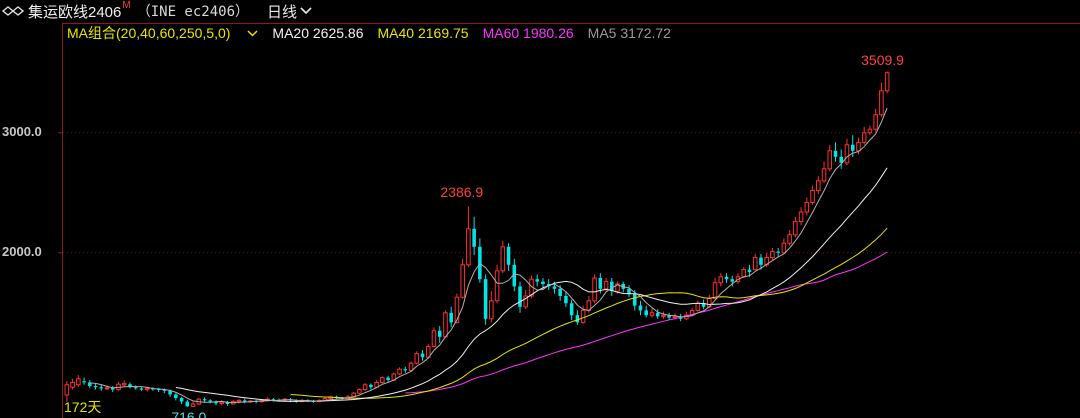 The image size is (1080, 418). Describe the element at coordinates (882, 59) in the screenshot. I see `high-price-label: 3509.9` at that location.